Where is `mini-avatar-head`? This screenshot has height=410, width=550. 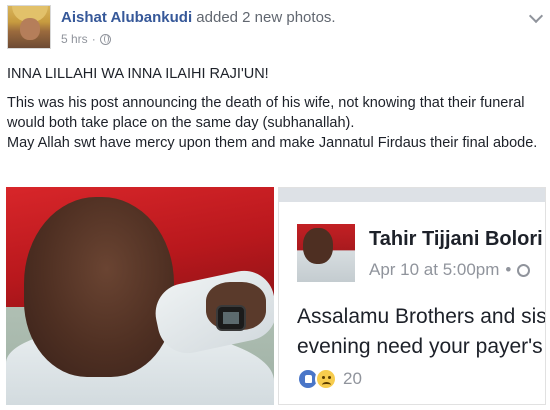 mini-avatar-head is located at coordinates (318, 246).